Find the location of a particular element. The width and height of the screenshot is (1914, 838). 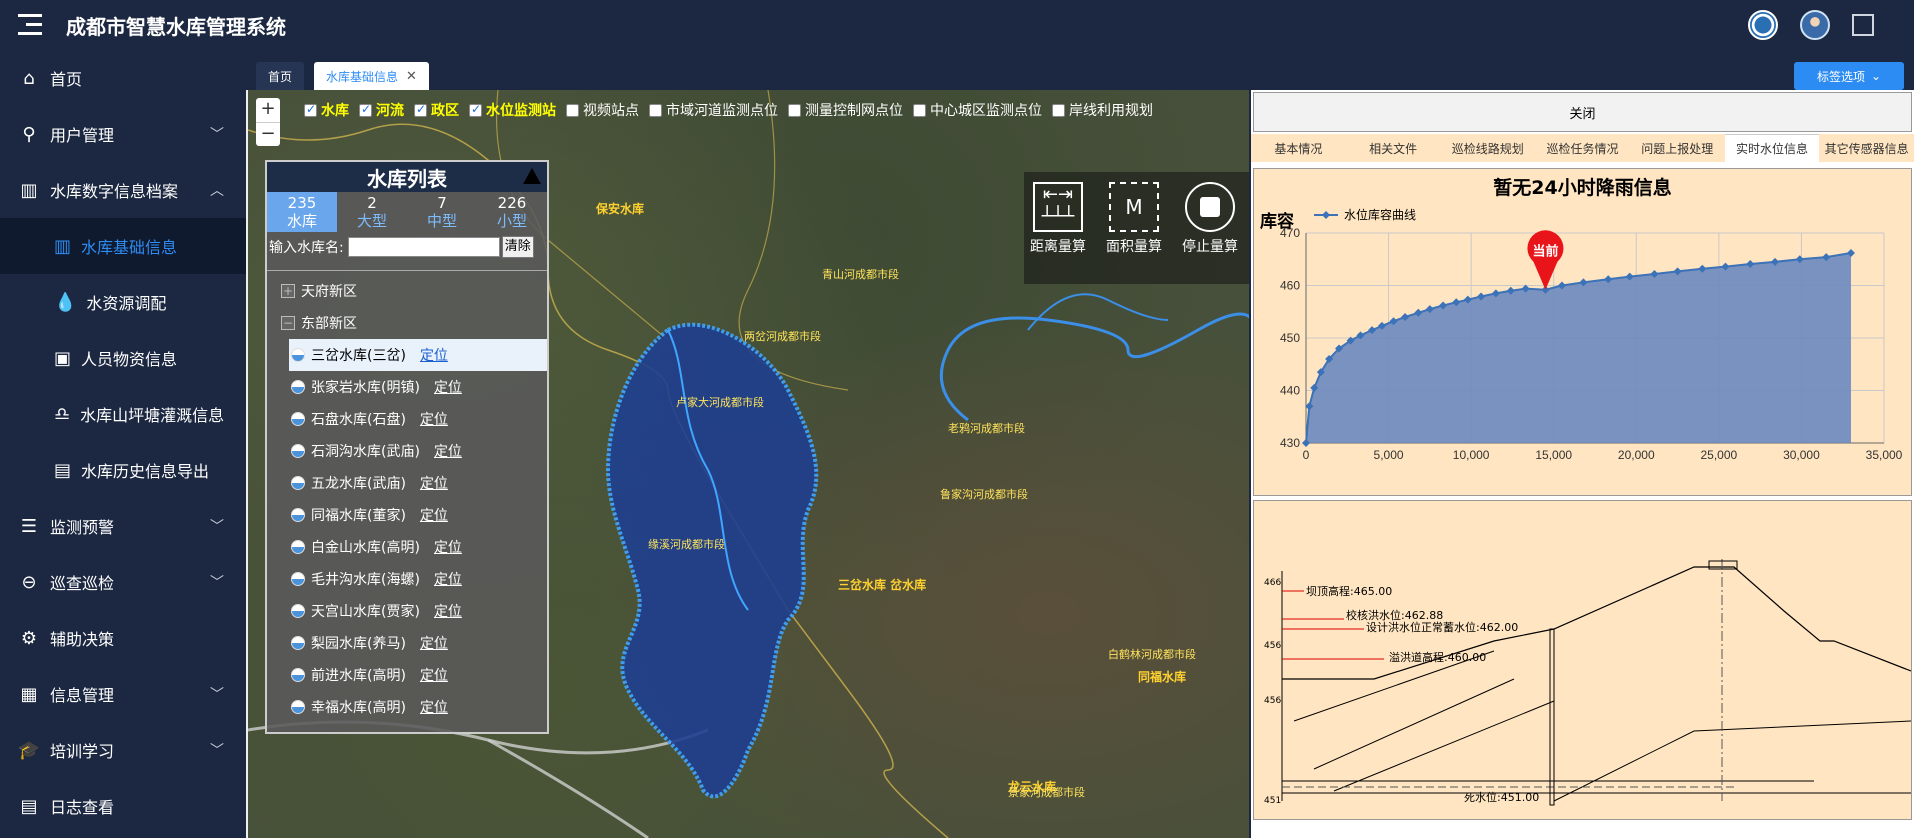

chevron-down-icon: ﹀ is located at coordinates (217, 583).